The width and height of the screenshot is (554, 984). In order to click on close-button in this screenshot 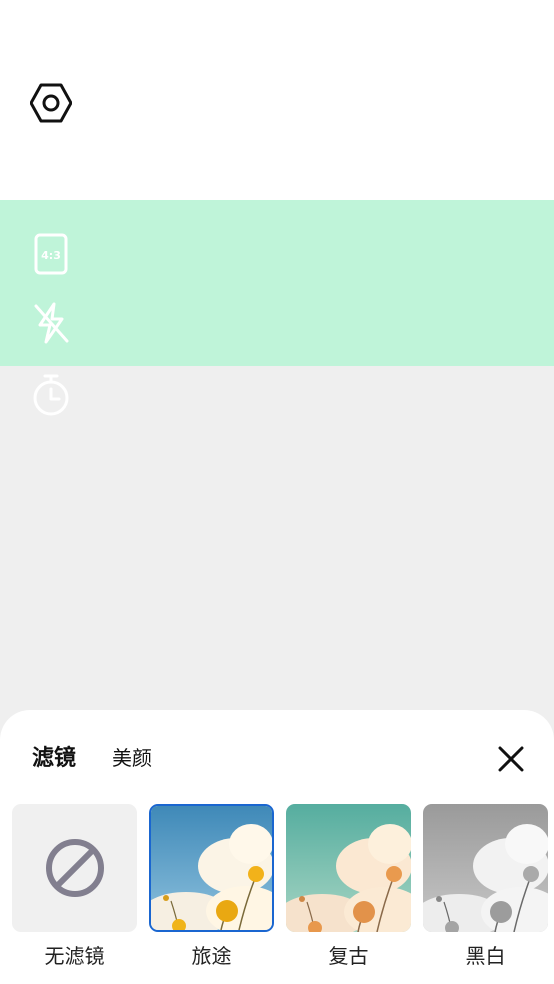, I will do `click(511, 759)`.